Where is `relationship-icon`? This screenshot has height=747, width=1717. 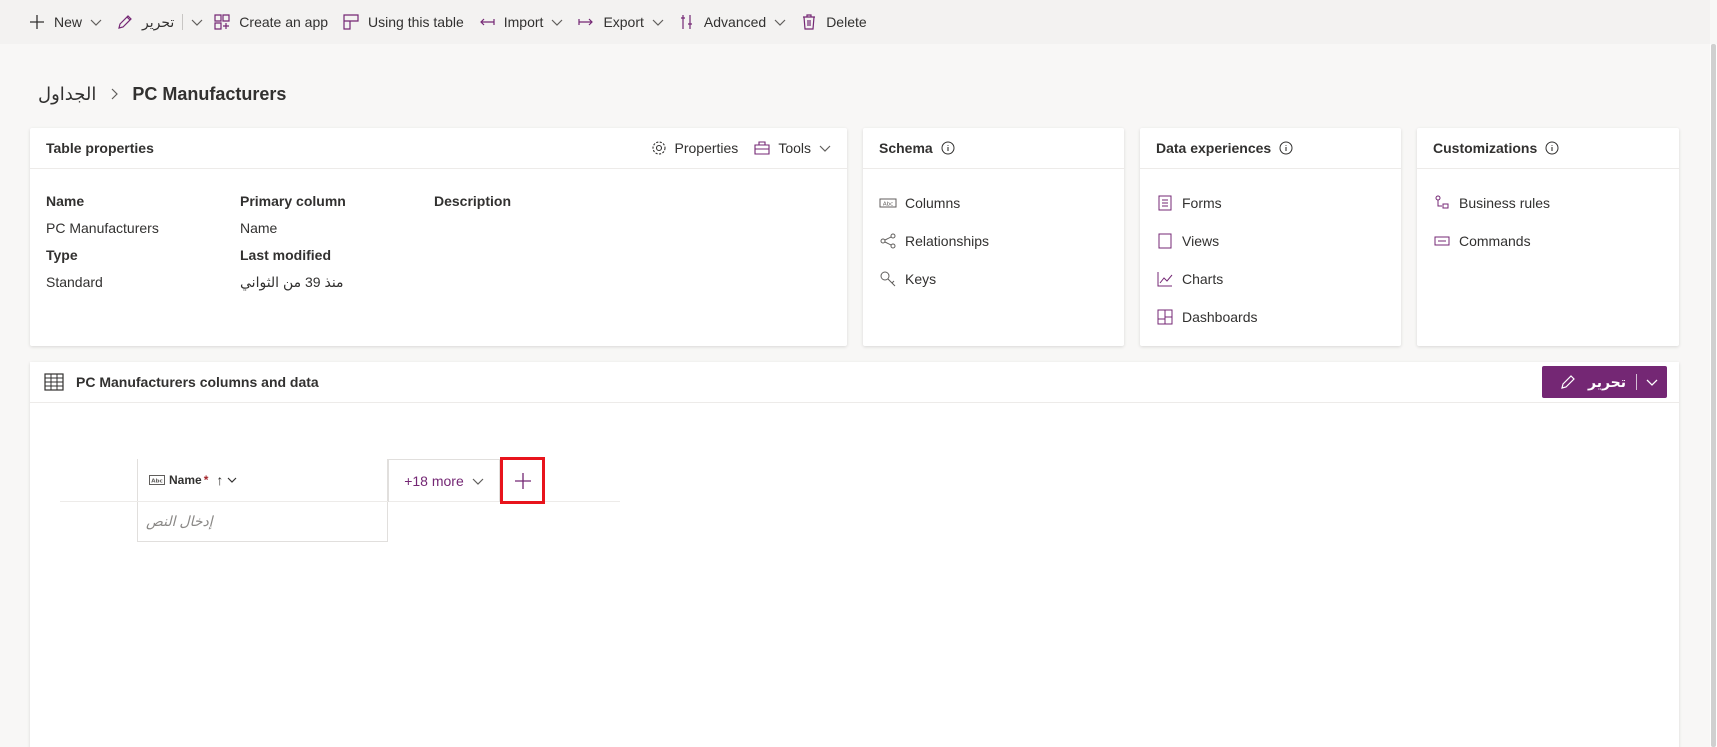 relationship-icon is located at coordinates (888, 241).